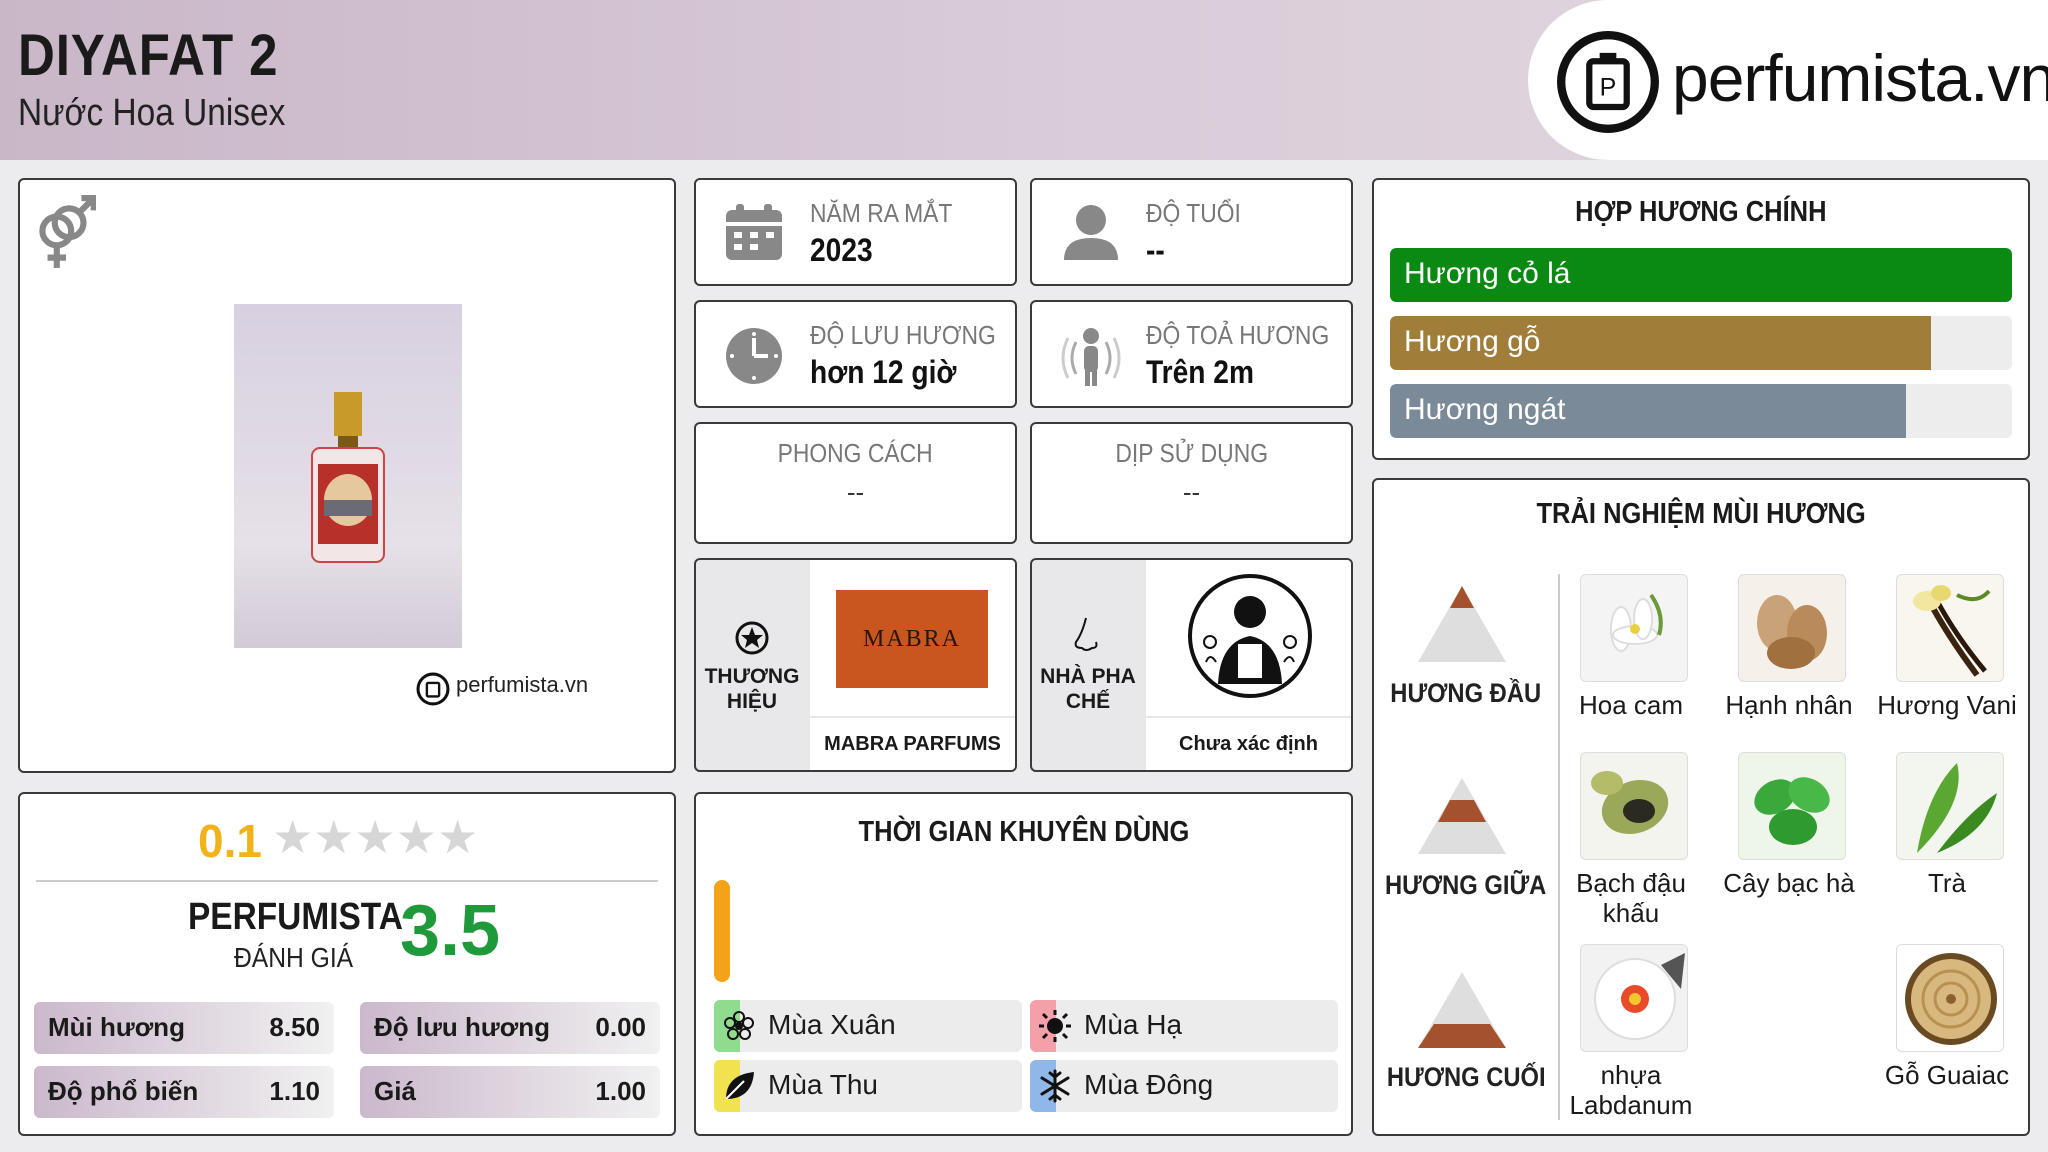 The image size is (2048, 1152). Describe the element at coordinates (1091, 232) in the screenshot. I see `person-icon` at that location.